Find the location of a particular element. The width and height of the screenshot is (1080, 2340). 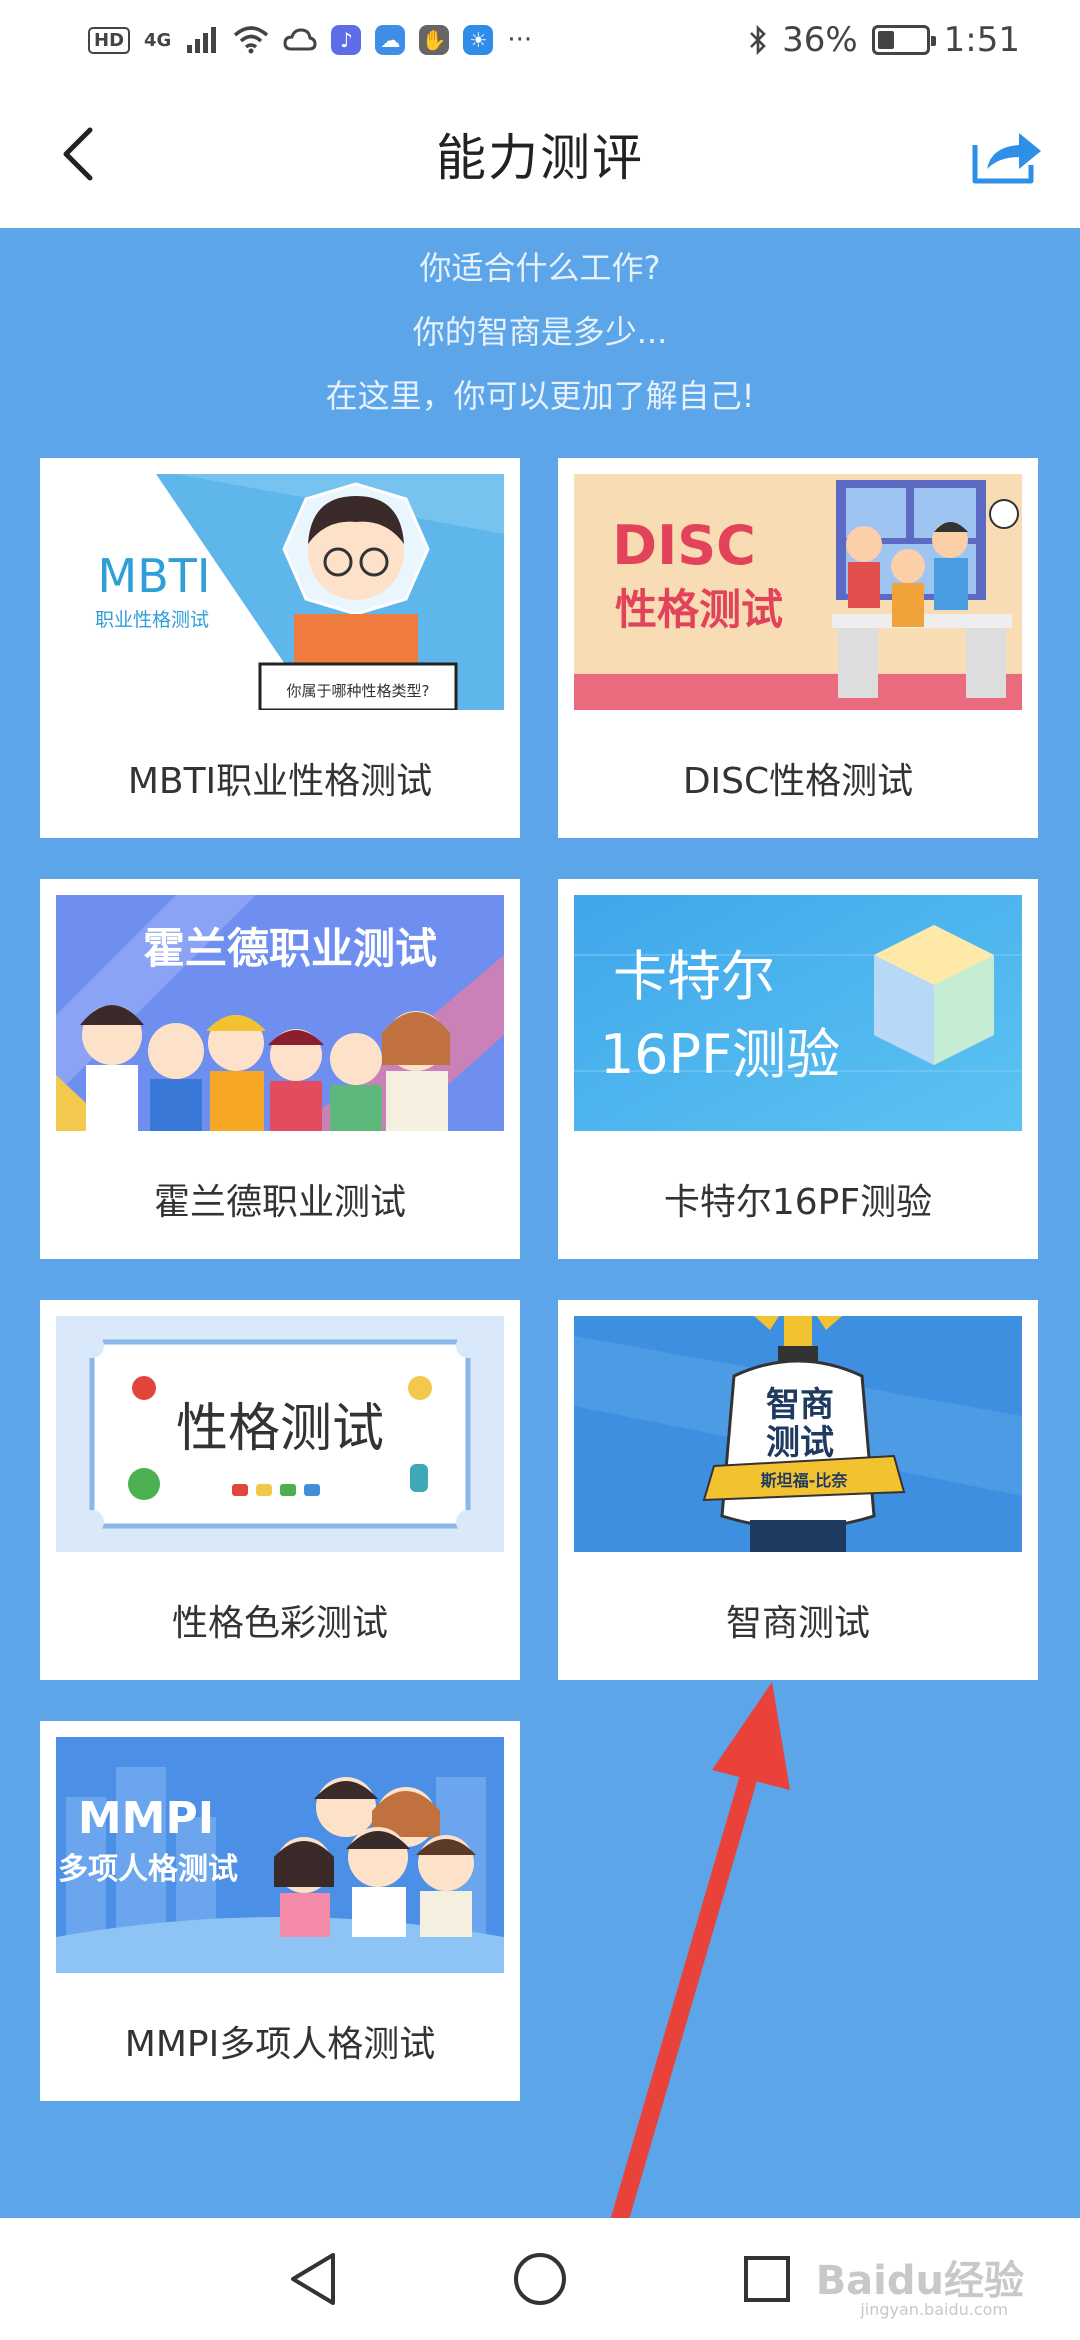

card-label: 霍兰德职业测试 is located at coordinates (279, 1202).